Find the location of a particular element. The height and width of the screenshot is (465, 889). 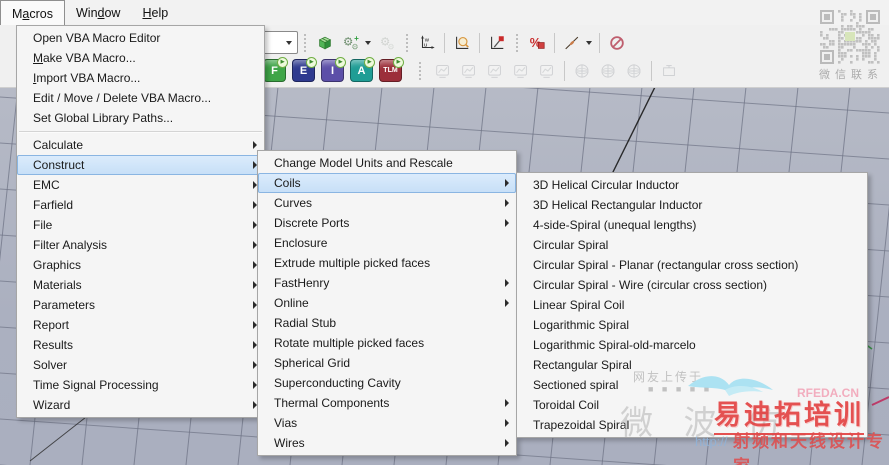

menu-item-3d-helical-circular-inductor: 3D Helical Circular Inductor is located at coordinates (692, 185).